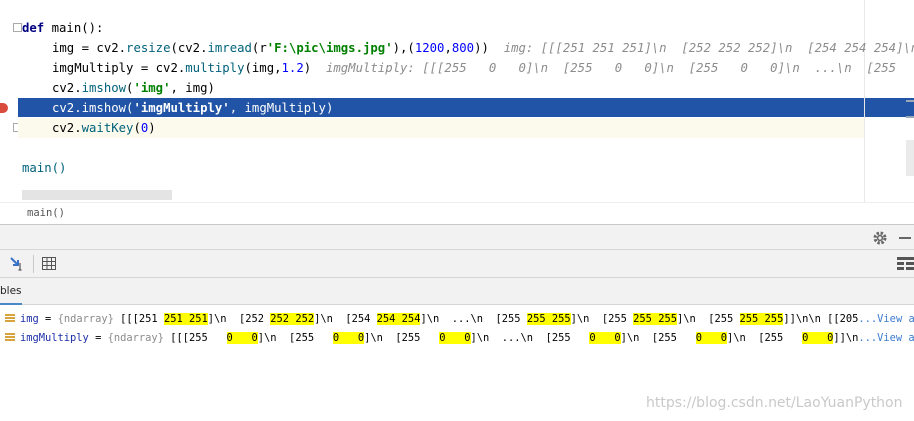  I want to click on highlighted-value: 254 254, so click(398, 319).